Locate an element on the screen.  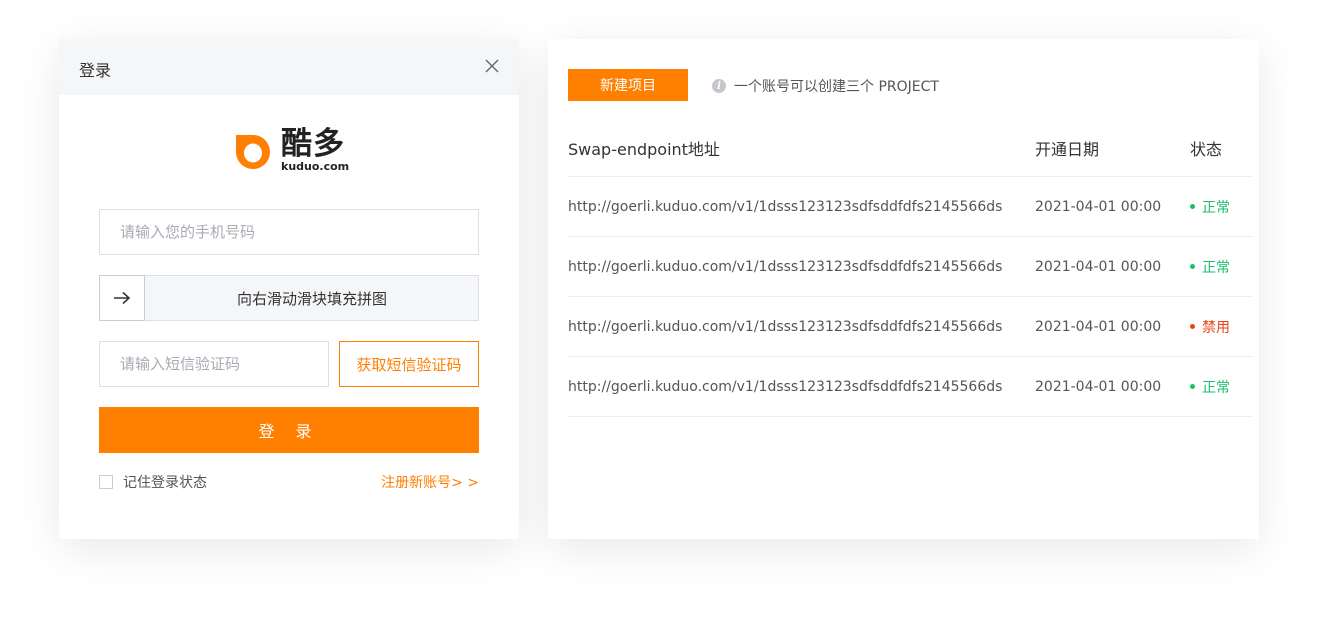
column-header-endpoint: Swap-endpoint地址 is located at coordinates (644, 149).